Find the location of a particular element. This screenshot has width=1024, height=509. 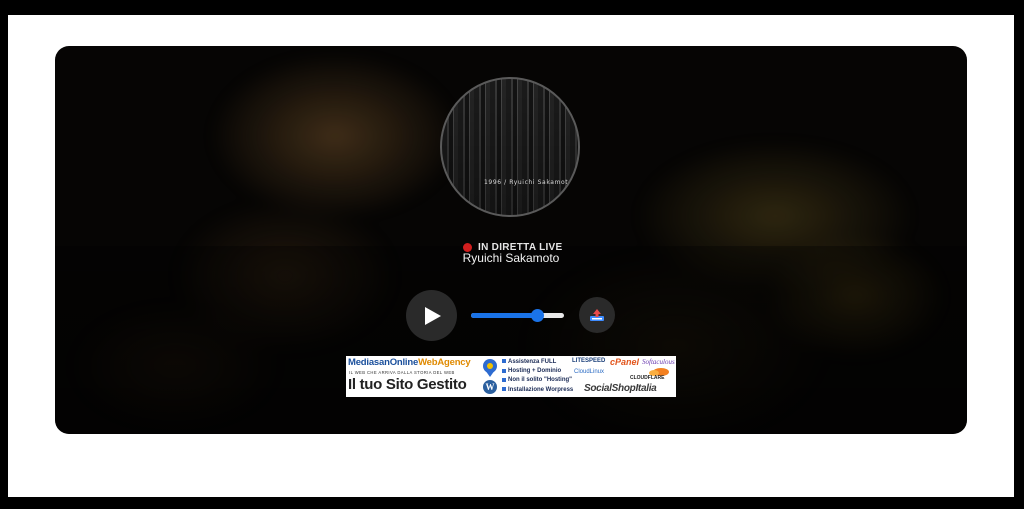

volume-thumb is located at coordinates (538, 315).